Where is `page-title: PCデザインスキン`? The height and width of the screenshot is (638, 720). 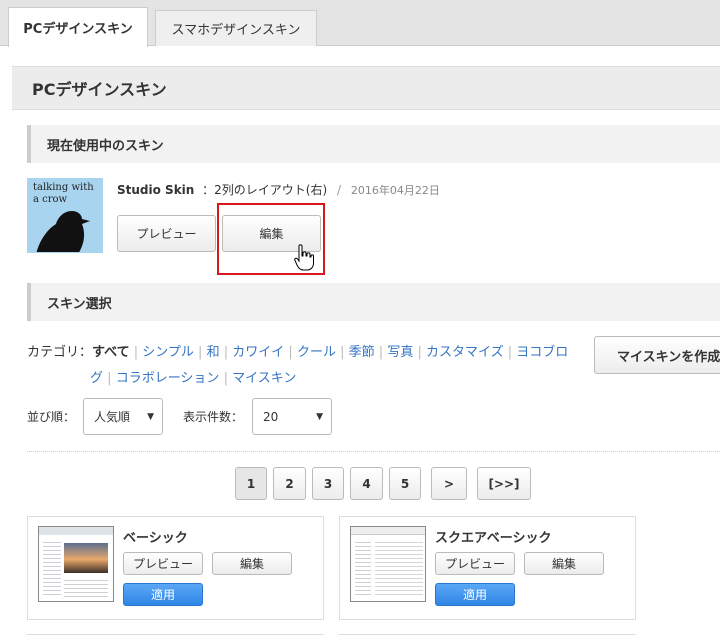 page-title: PCデザインスキン is located at coordinates (366, 88).